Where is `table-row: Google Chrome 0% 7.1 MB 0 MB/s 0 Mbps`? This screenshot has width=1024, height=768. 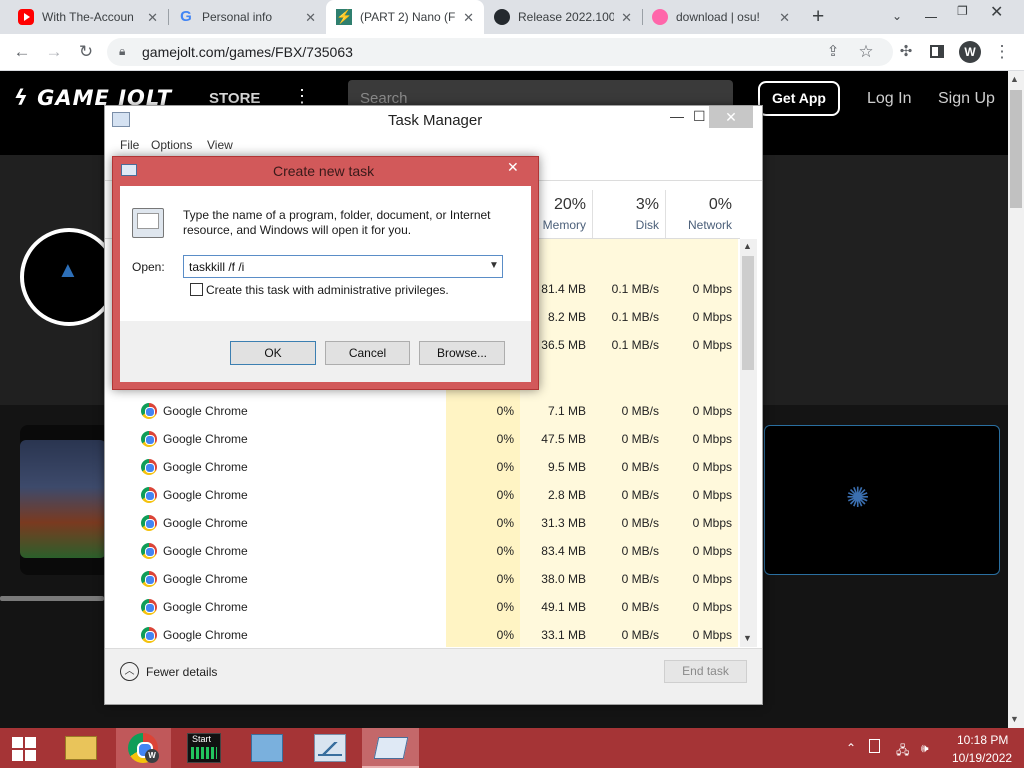
table-row: Google Chrome 0% 7.1 MB 0 MB/s 0 Mbps is located at coordinates (421, 411).